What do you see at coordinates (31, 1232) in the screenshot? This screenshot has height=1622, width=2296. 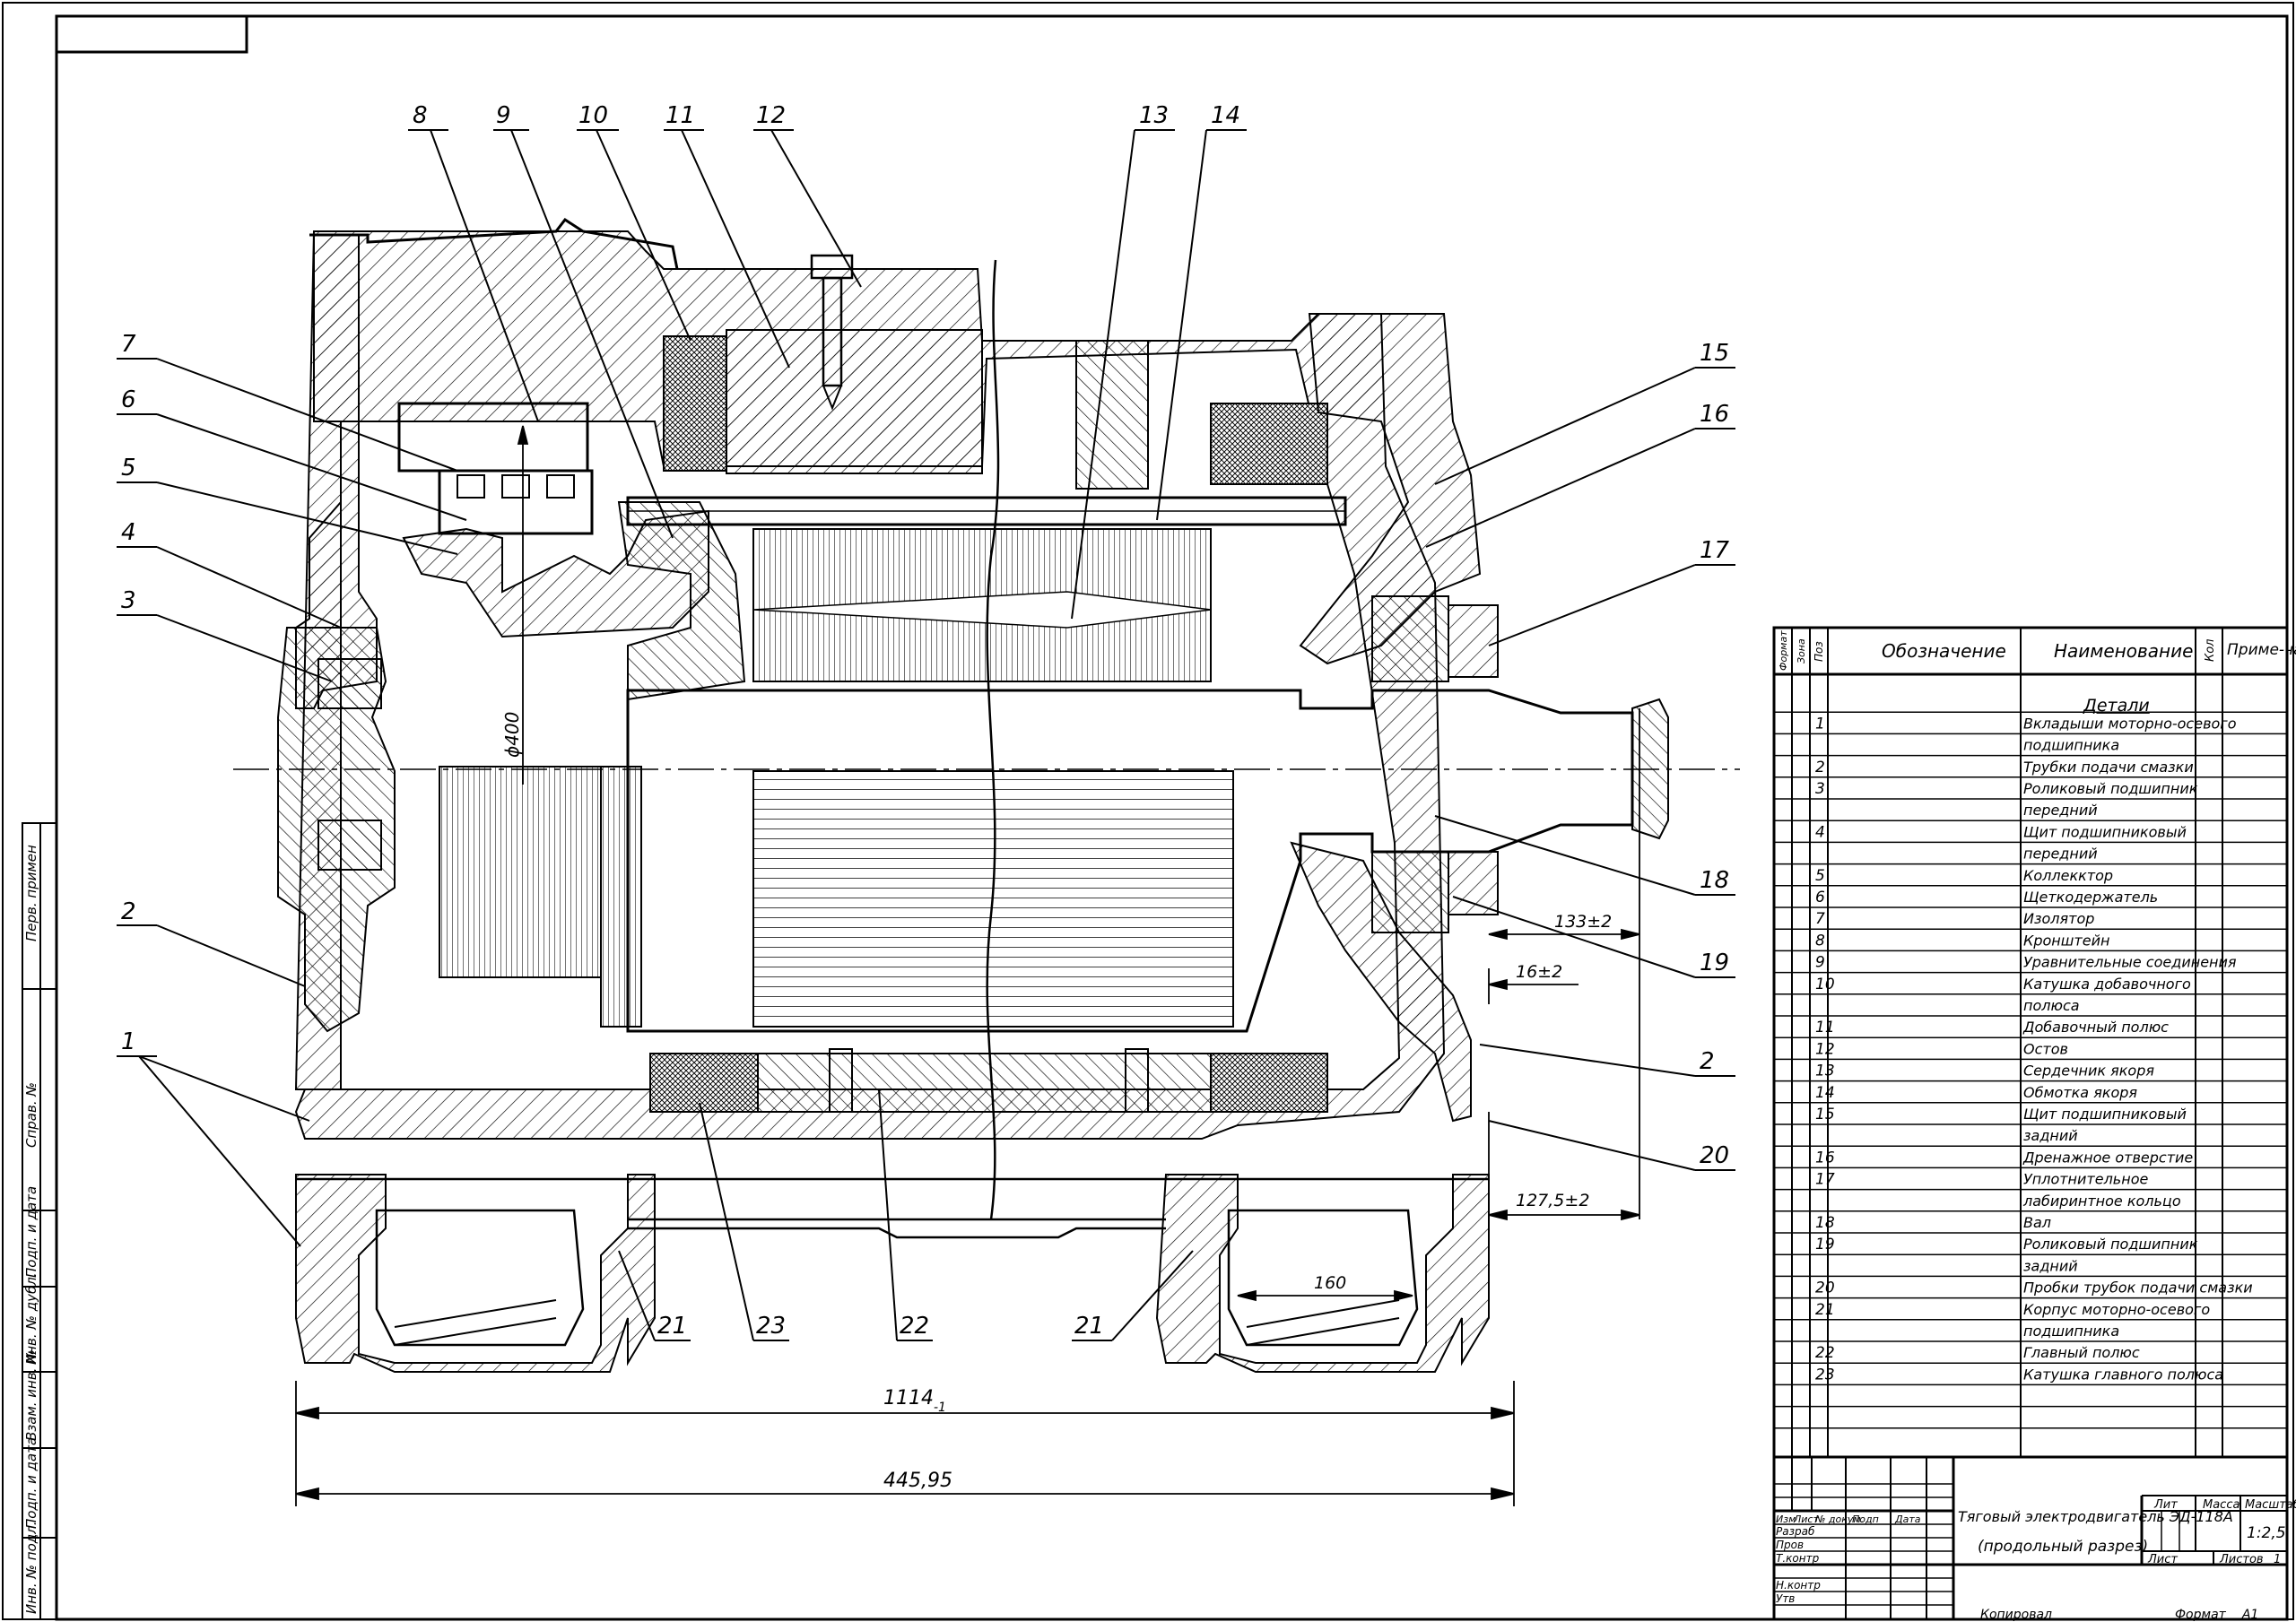 I see `stamp-podp-data-1: Подп. и дата` at bounding box center [31, 1232].